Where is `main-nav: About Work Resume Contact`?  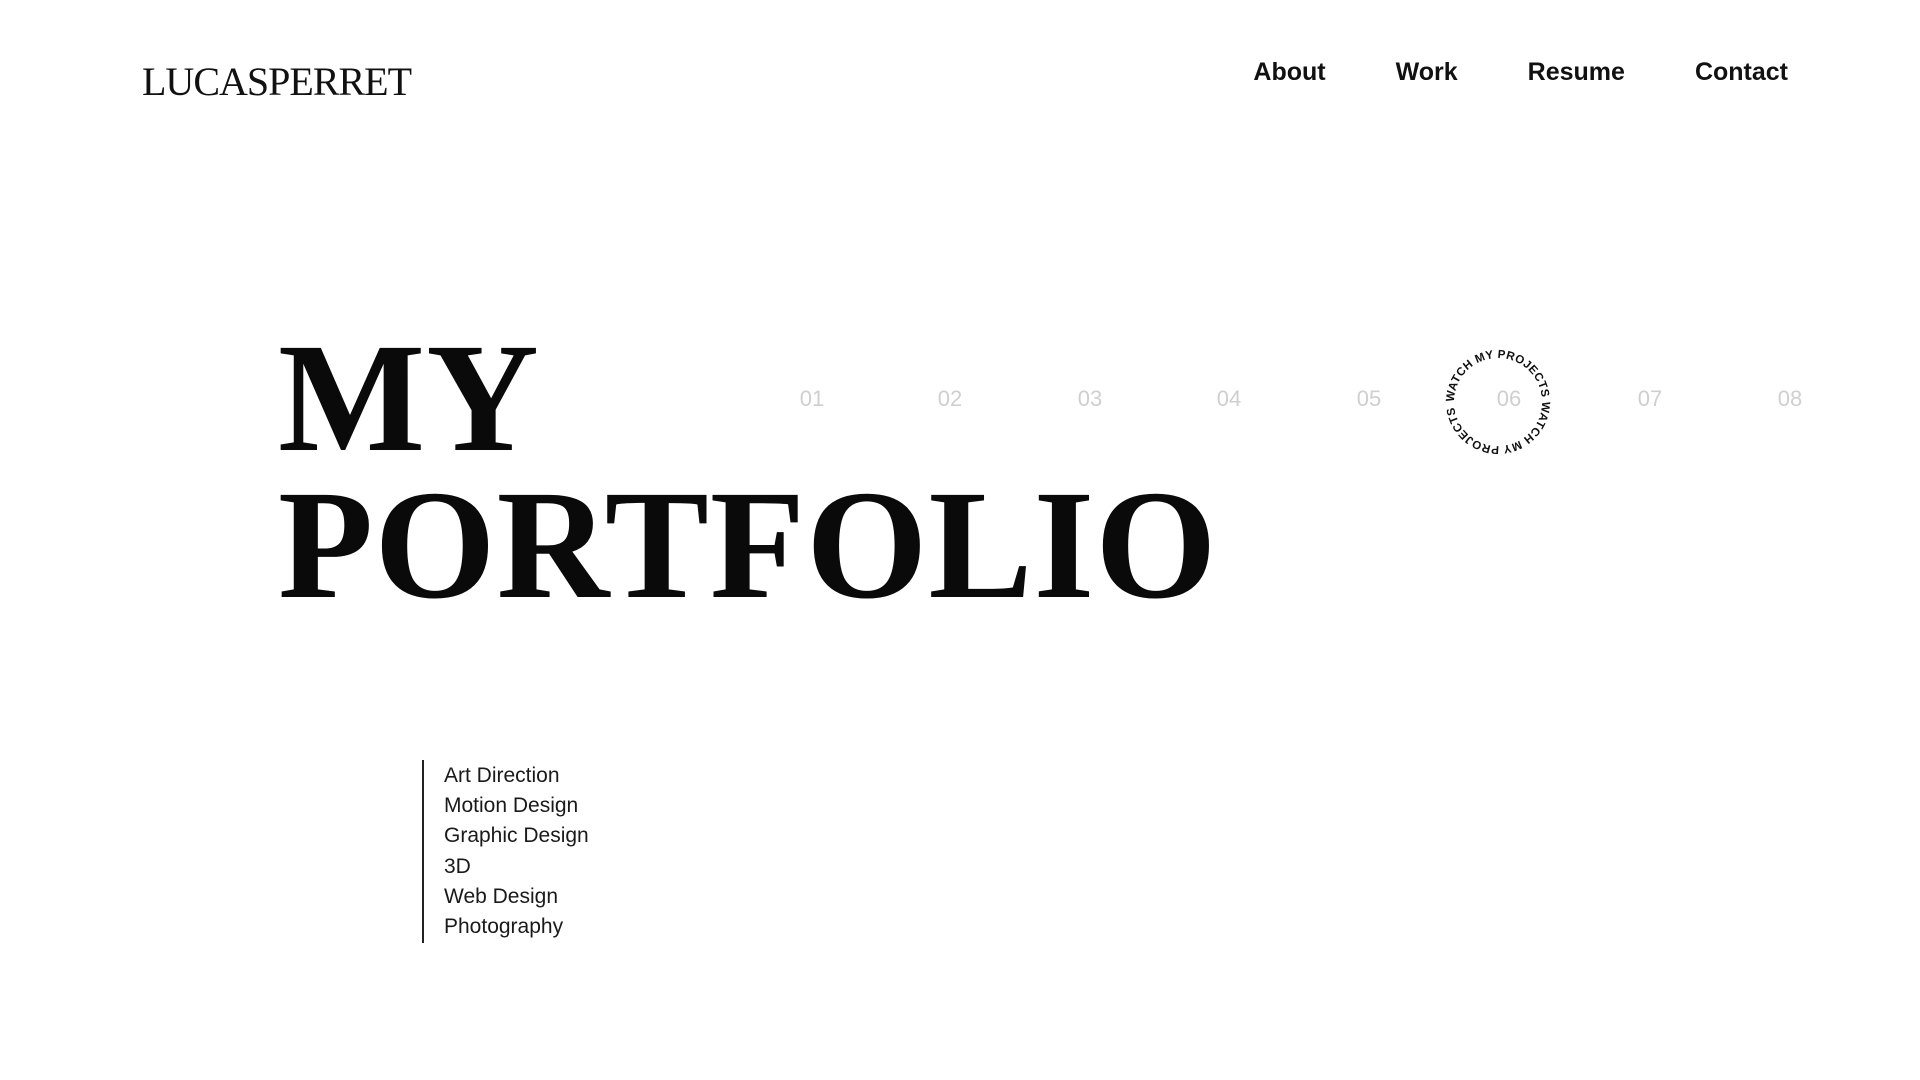
main-nav: About Work Resume Contact is located at coordinates (1520, 72).